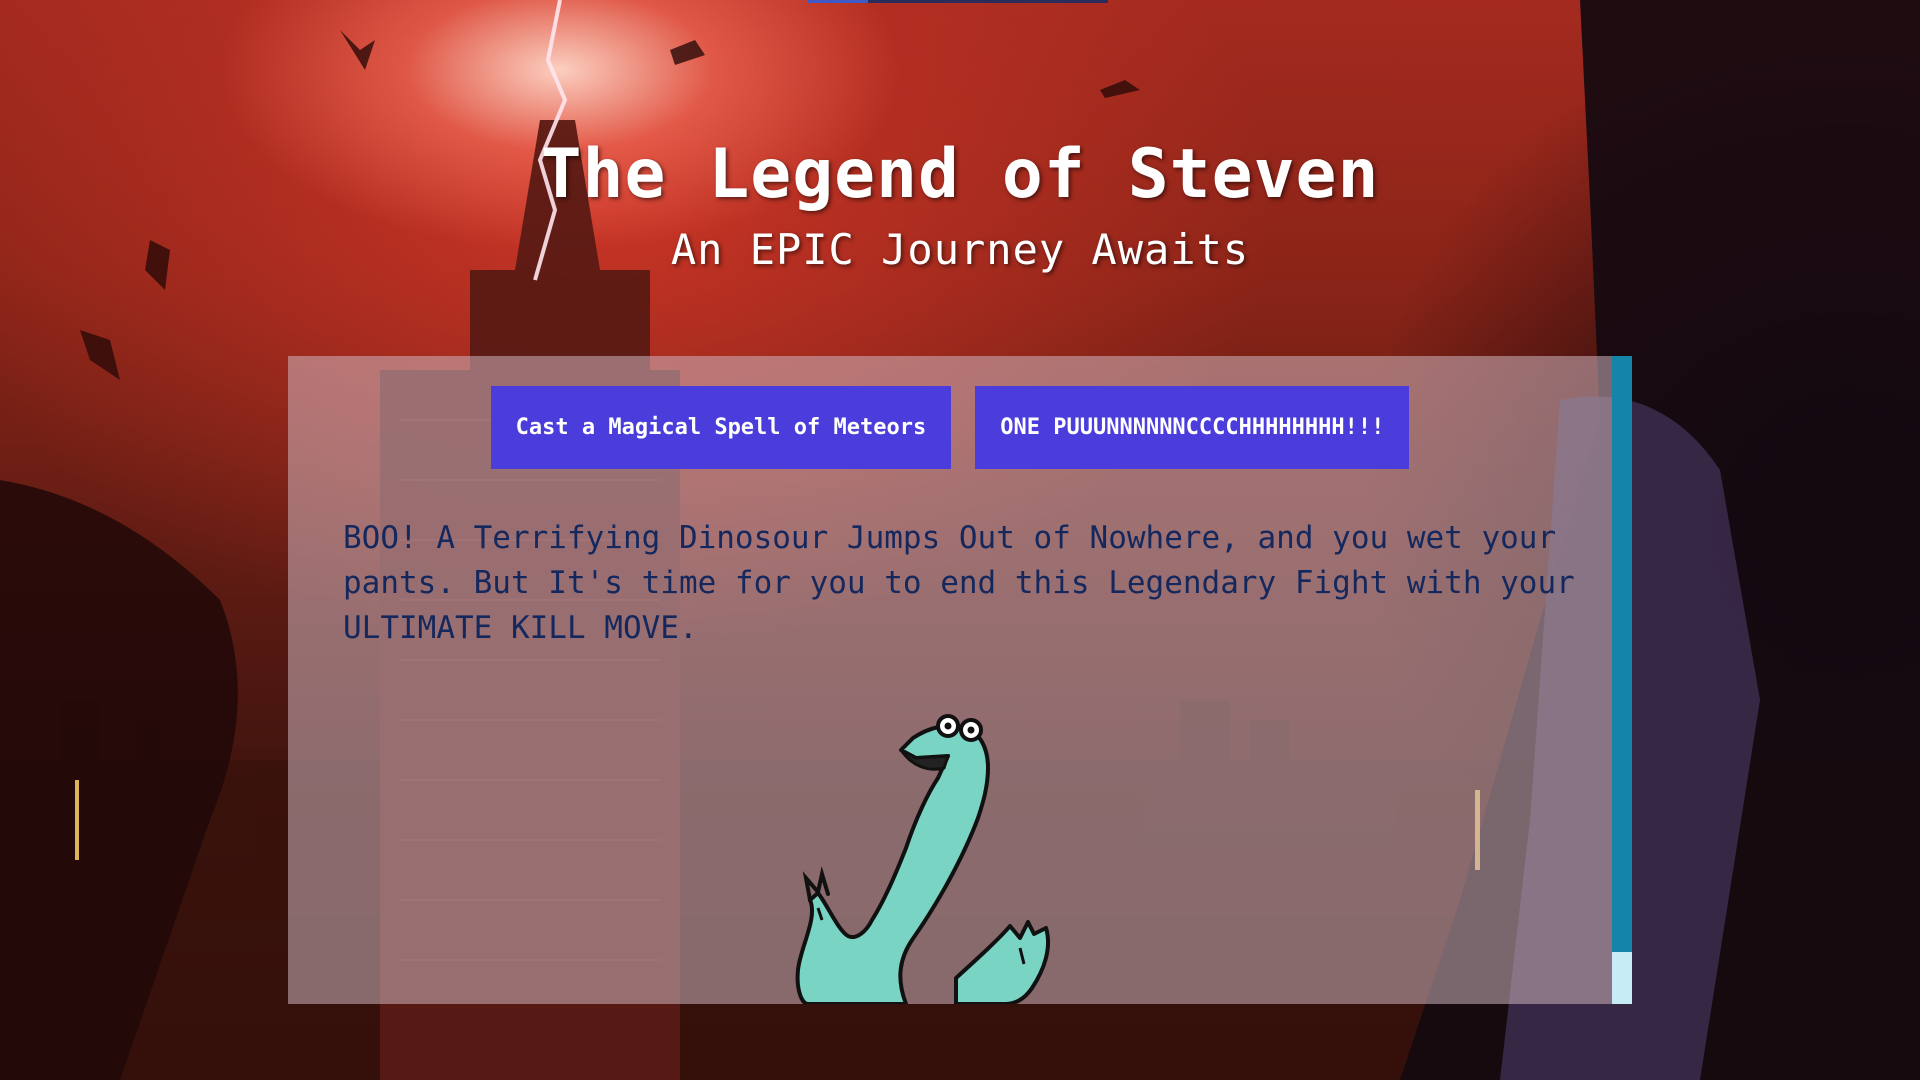 The image size is (1920, 1080). What do you see at coordinates (960, 174) in the screenshot?
I see `page-title: The Legend of Steven` at bounding box center [960, 174].